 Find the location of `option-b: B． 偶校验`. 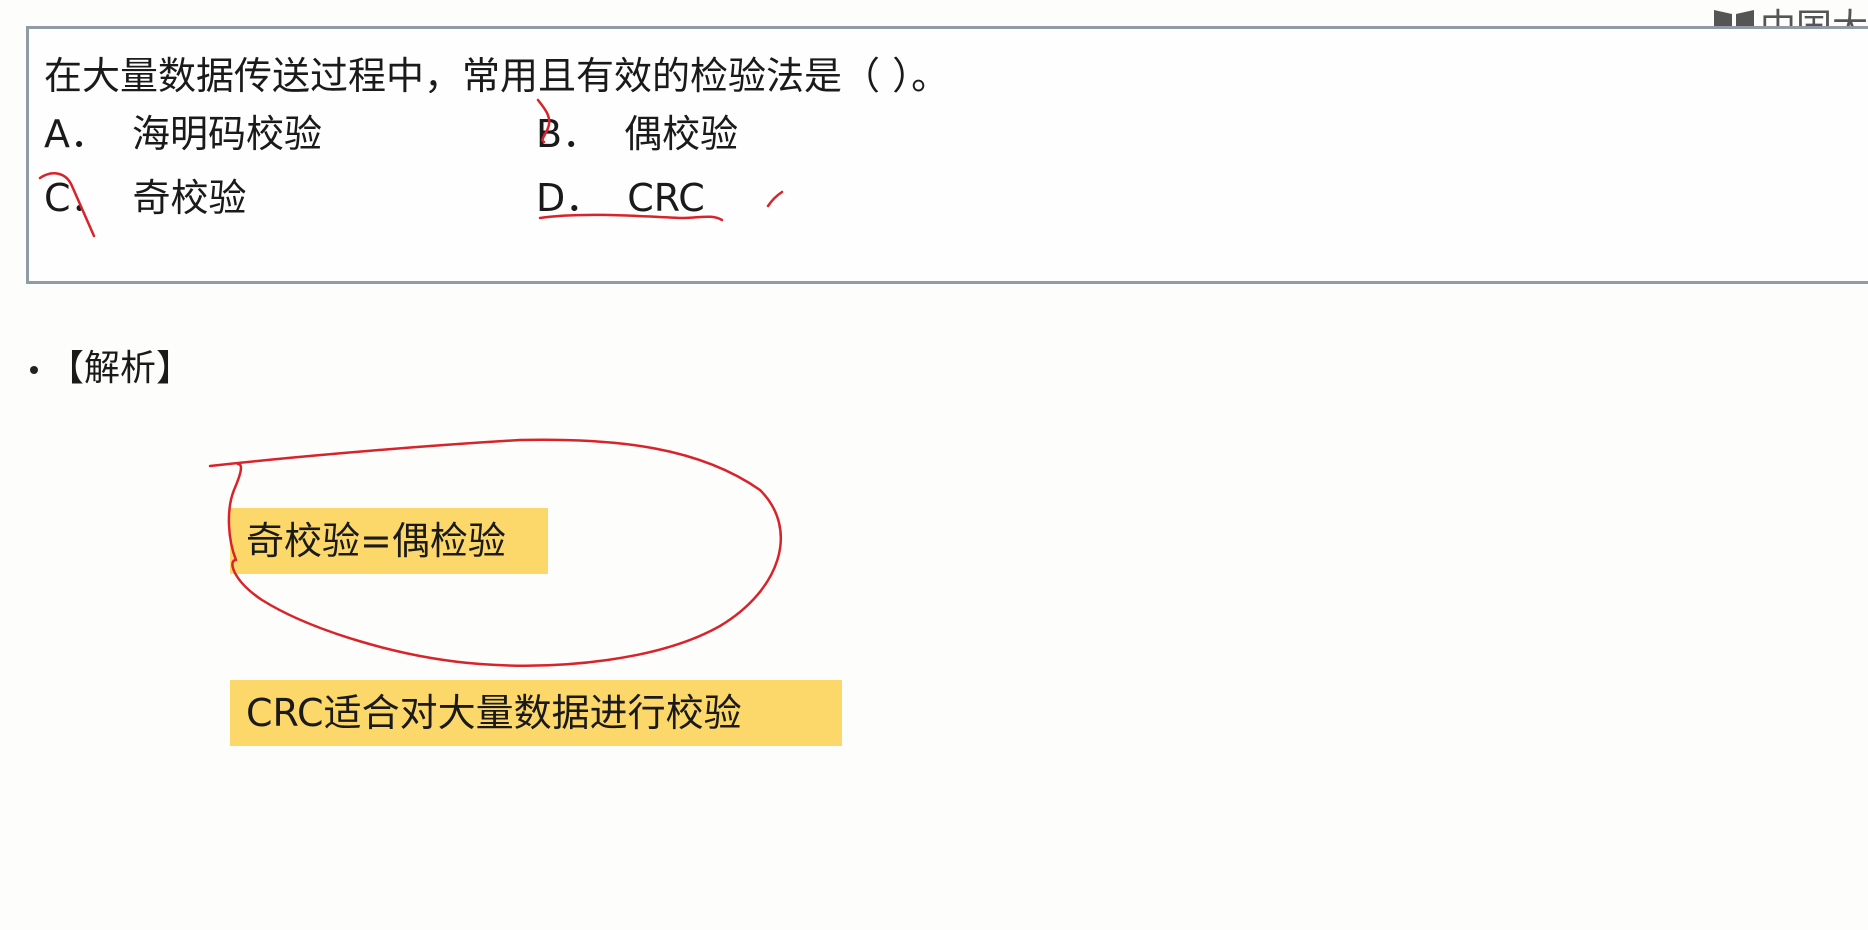

option-b: B． 偶校验 is located at coordinates (637, 134).